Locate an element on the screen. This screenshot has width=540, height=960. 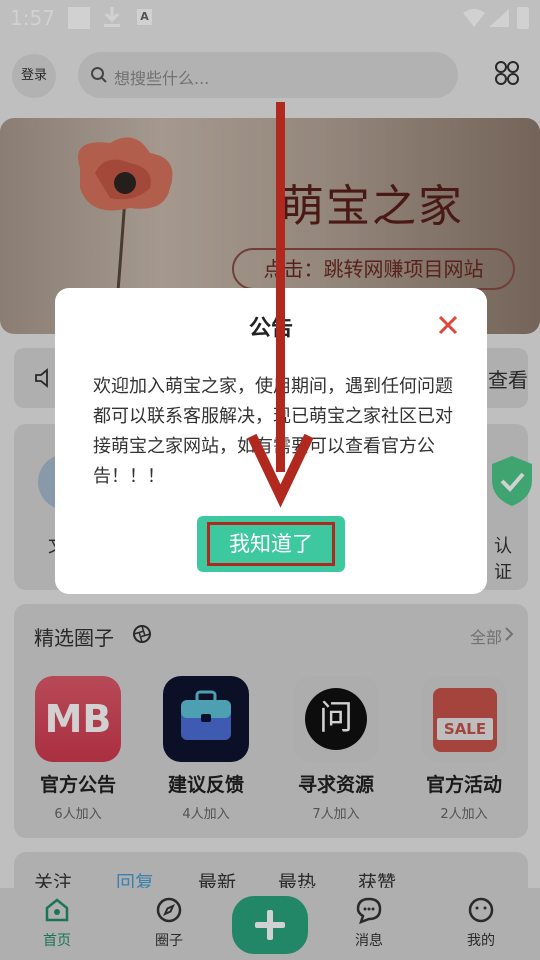
annotation-arrow-icon is located at coordinates (280, 305).